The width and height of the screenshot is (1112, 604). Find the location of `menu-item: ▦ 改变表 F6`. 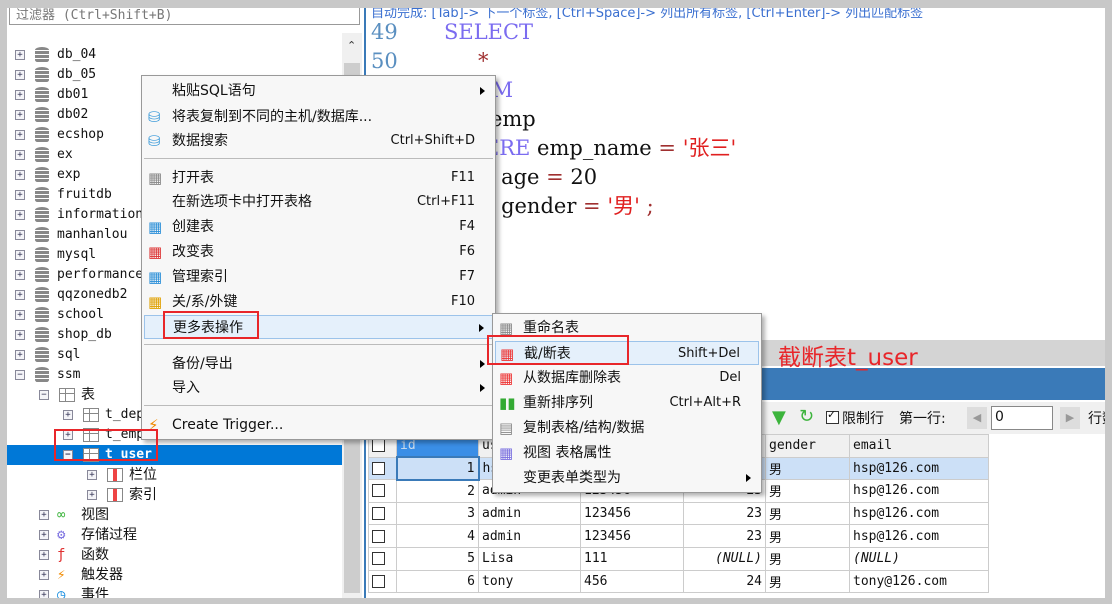

menu-item: ▦ 改变表 F6 is located at coordinates (318, 252).